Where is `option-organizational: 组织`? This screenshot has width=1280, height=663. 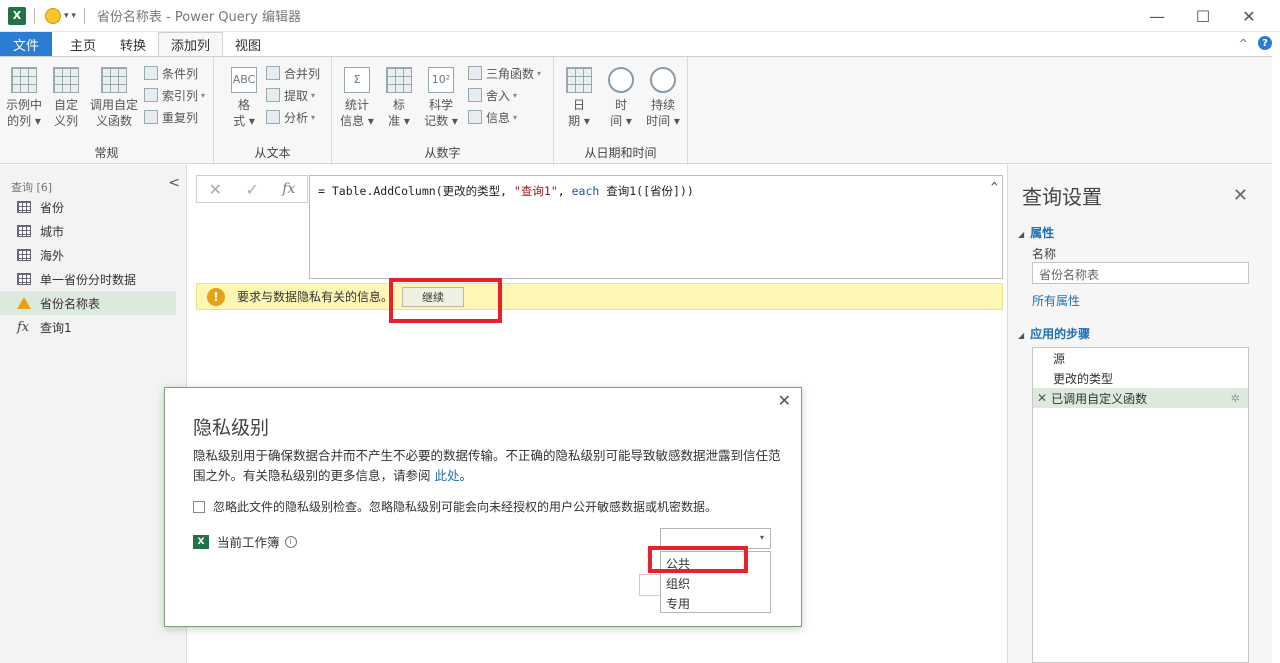 option-organizational: 组织 is located at coordinates (715, 583).